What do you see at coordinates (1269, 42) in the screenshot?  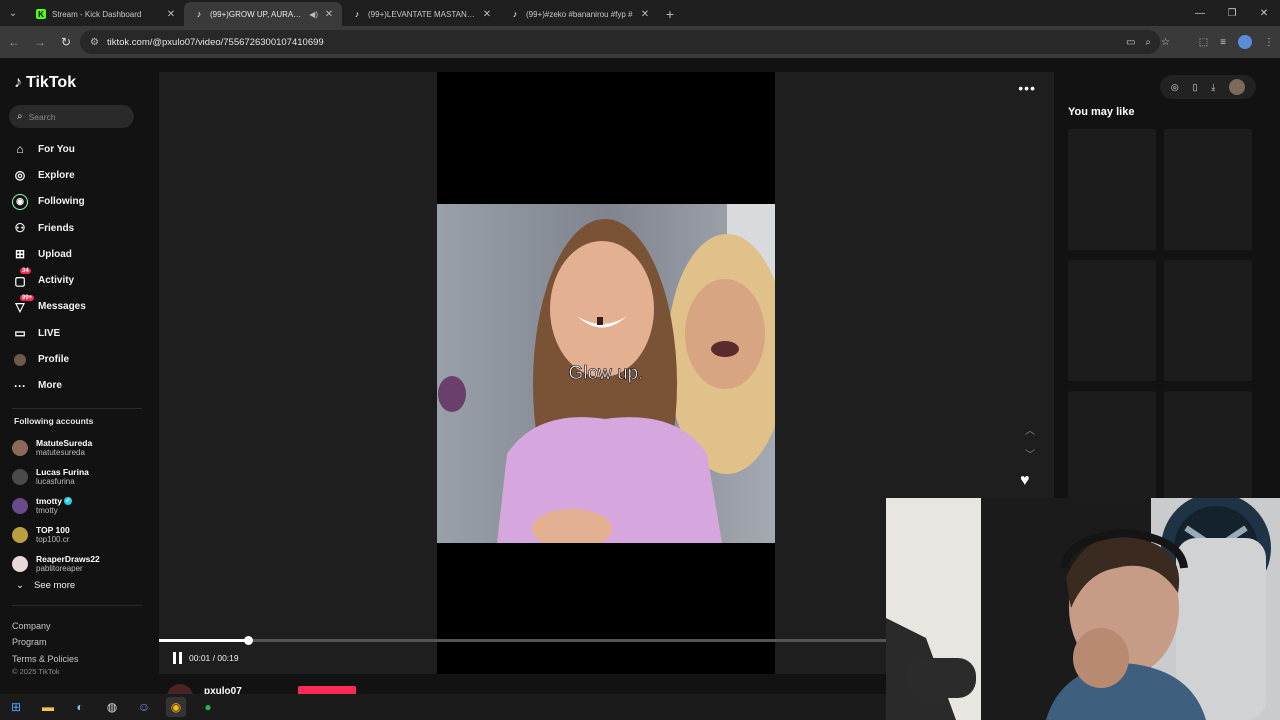 I see `browser-menu-icon: ⋮` at bounding box center [1269, 42].